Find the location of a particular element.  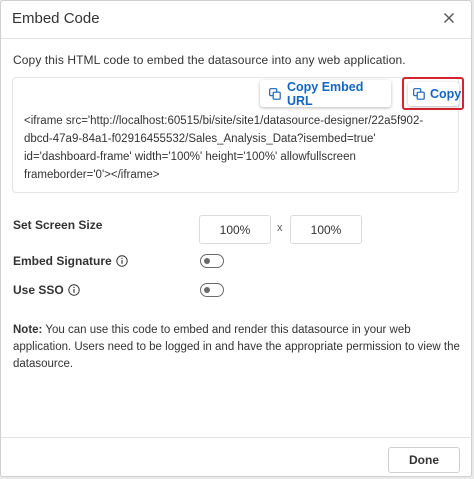

screen-width-input is located at coordinates (235, 229).